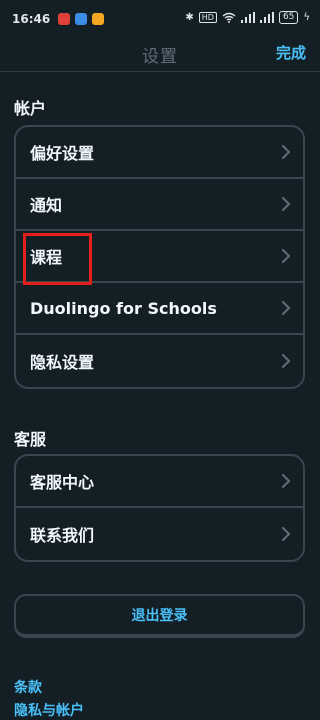  Describe the element at coordinates (62, 535) in the screenshot. I see `menu-item-label: 联系我们` at that location.